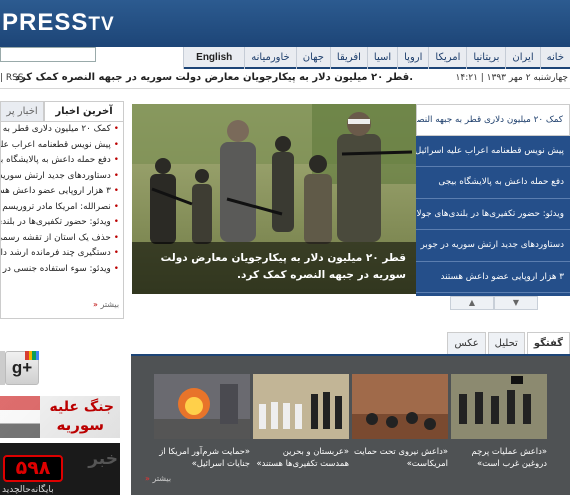 This screenshot has width=570, height=495. I want to click on nav-middle-east: خاورمیانه, so click(269, 58).